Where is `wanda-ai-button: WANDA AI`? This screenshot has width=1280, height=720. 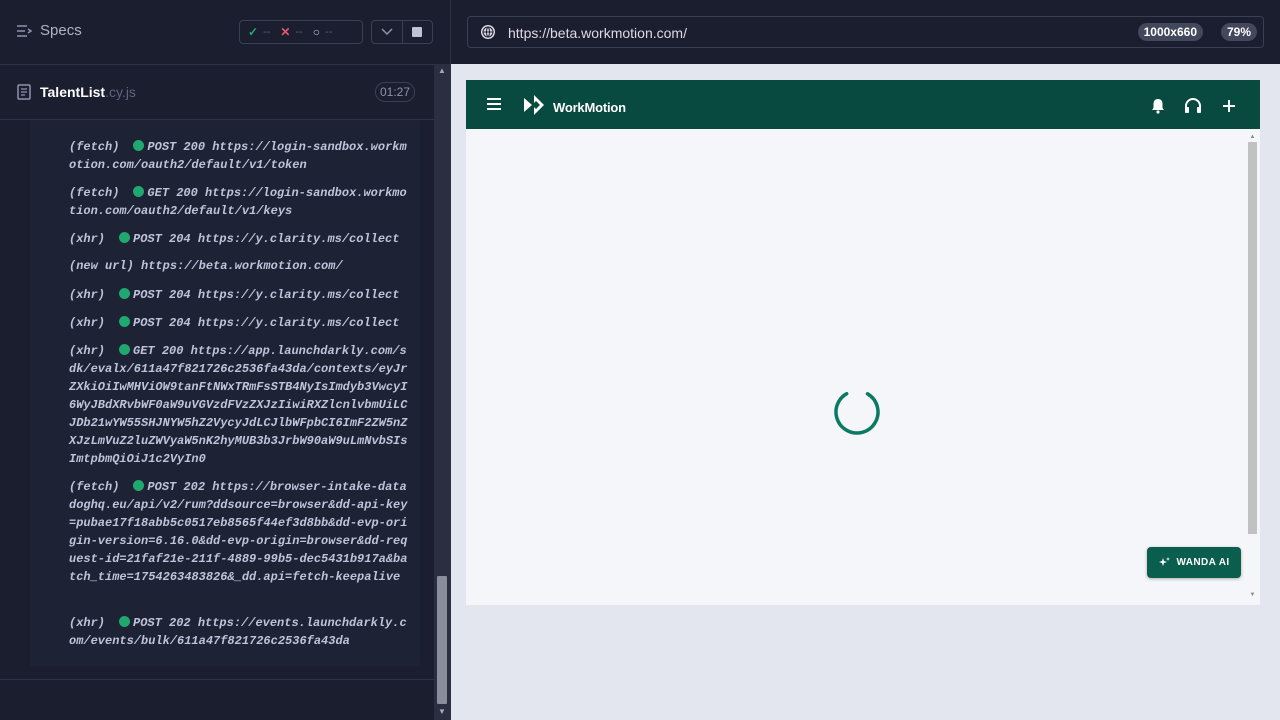
wanda-ai-button: WANDA AI is located at coordinates (1194, 562).